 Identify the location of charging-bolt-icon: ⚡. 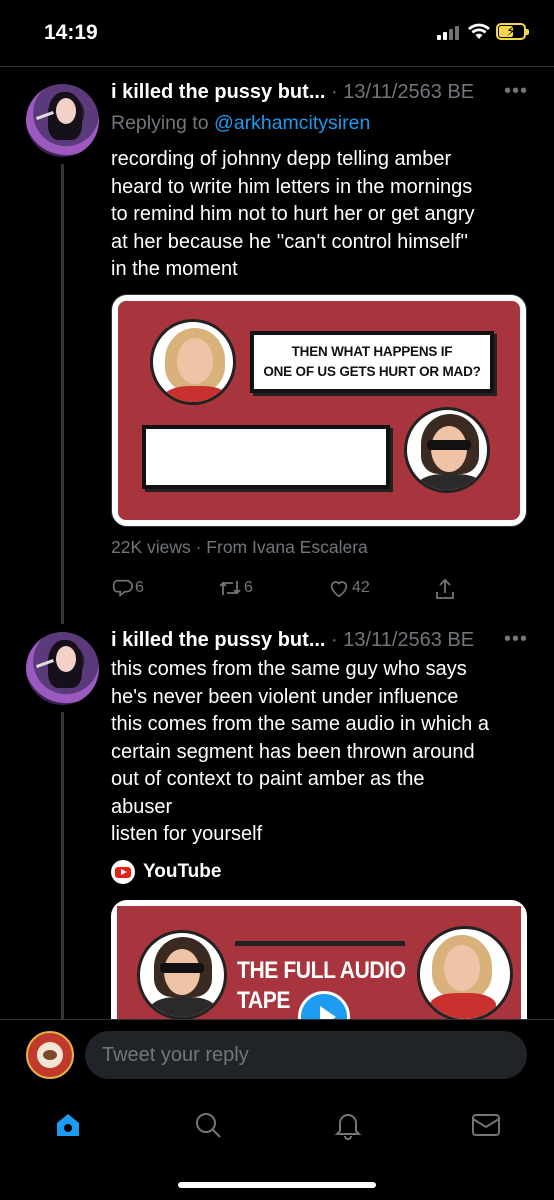
(511, 31).